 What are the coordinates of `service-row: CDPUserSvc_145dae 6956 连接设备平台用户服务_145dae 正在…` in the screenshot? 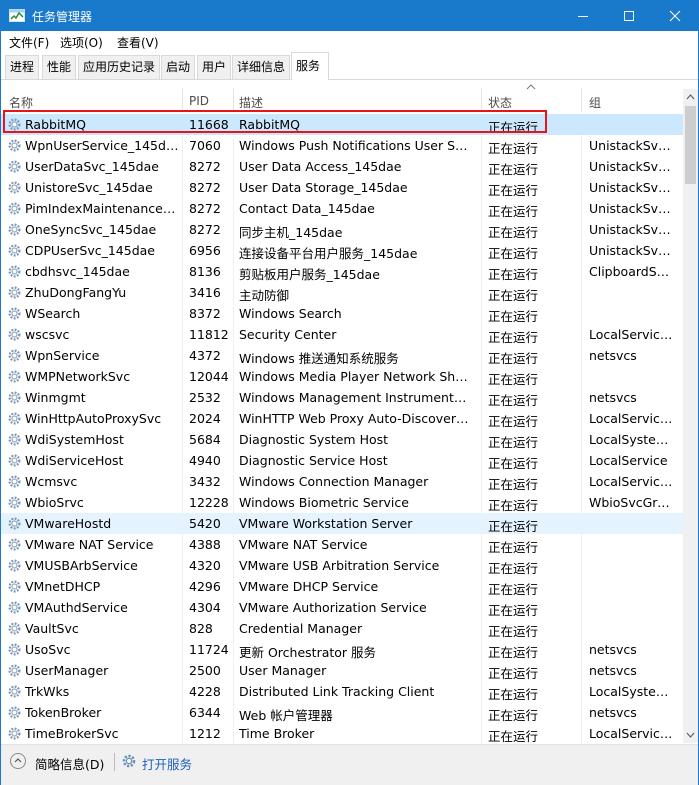 It's located at (342, 250).